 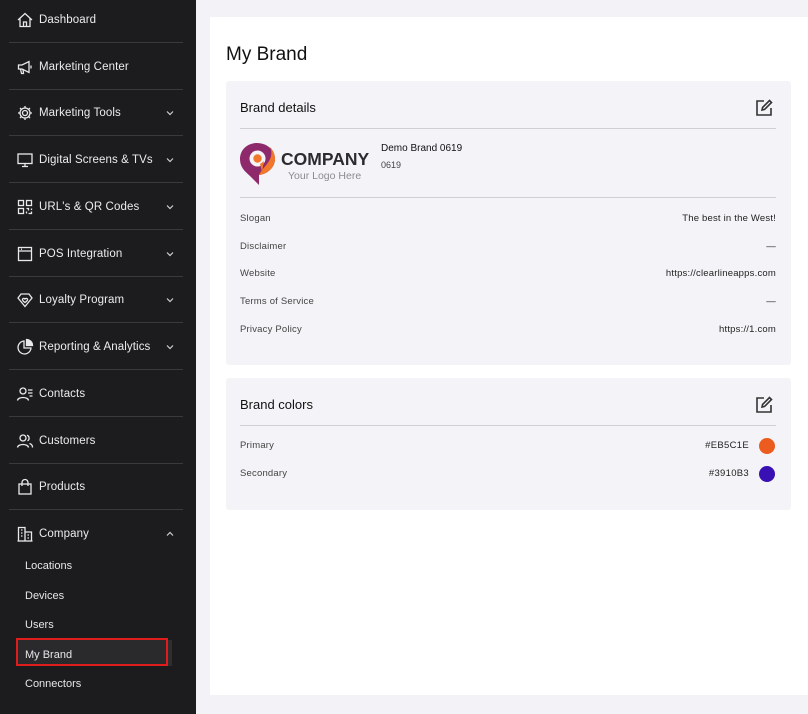 What do you see at coordinates (68, 19) in the screenshot?
I see `sidebar-item-label: Dashboard` at bounding box center [68, 19].